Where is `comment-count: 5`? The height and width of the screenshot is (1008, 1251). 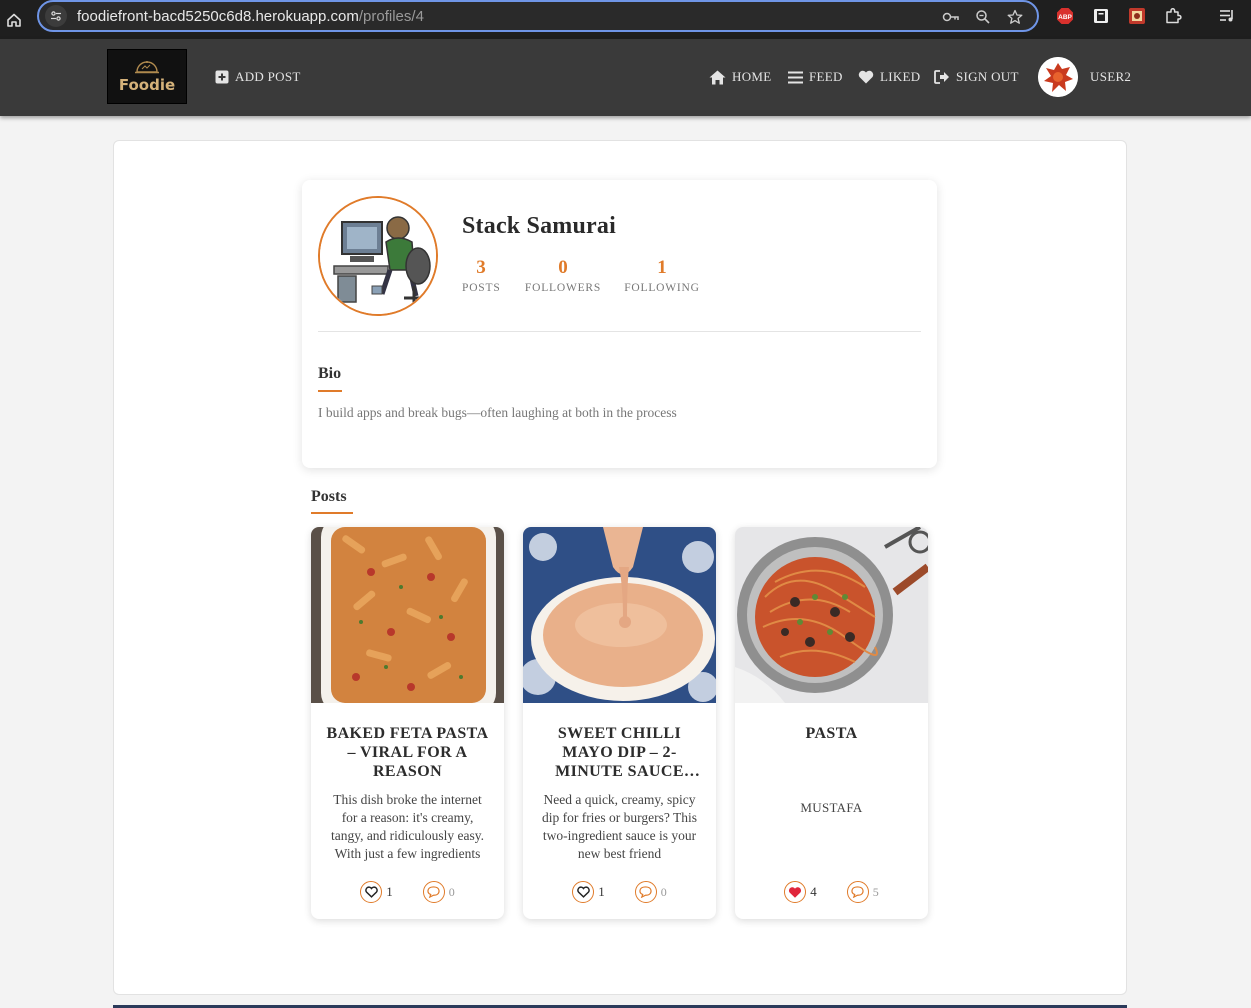 comment-count: 5 is located at coordinates (875, 891).